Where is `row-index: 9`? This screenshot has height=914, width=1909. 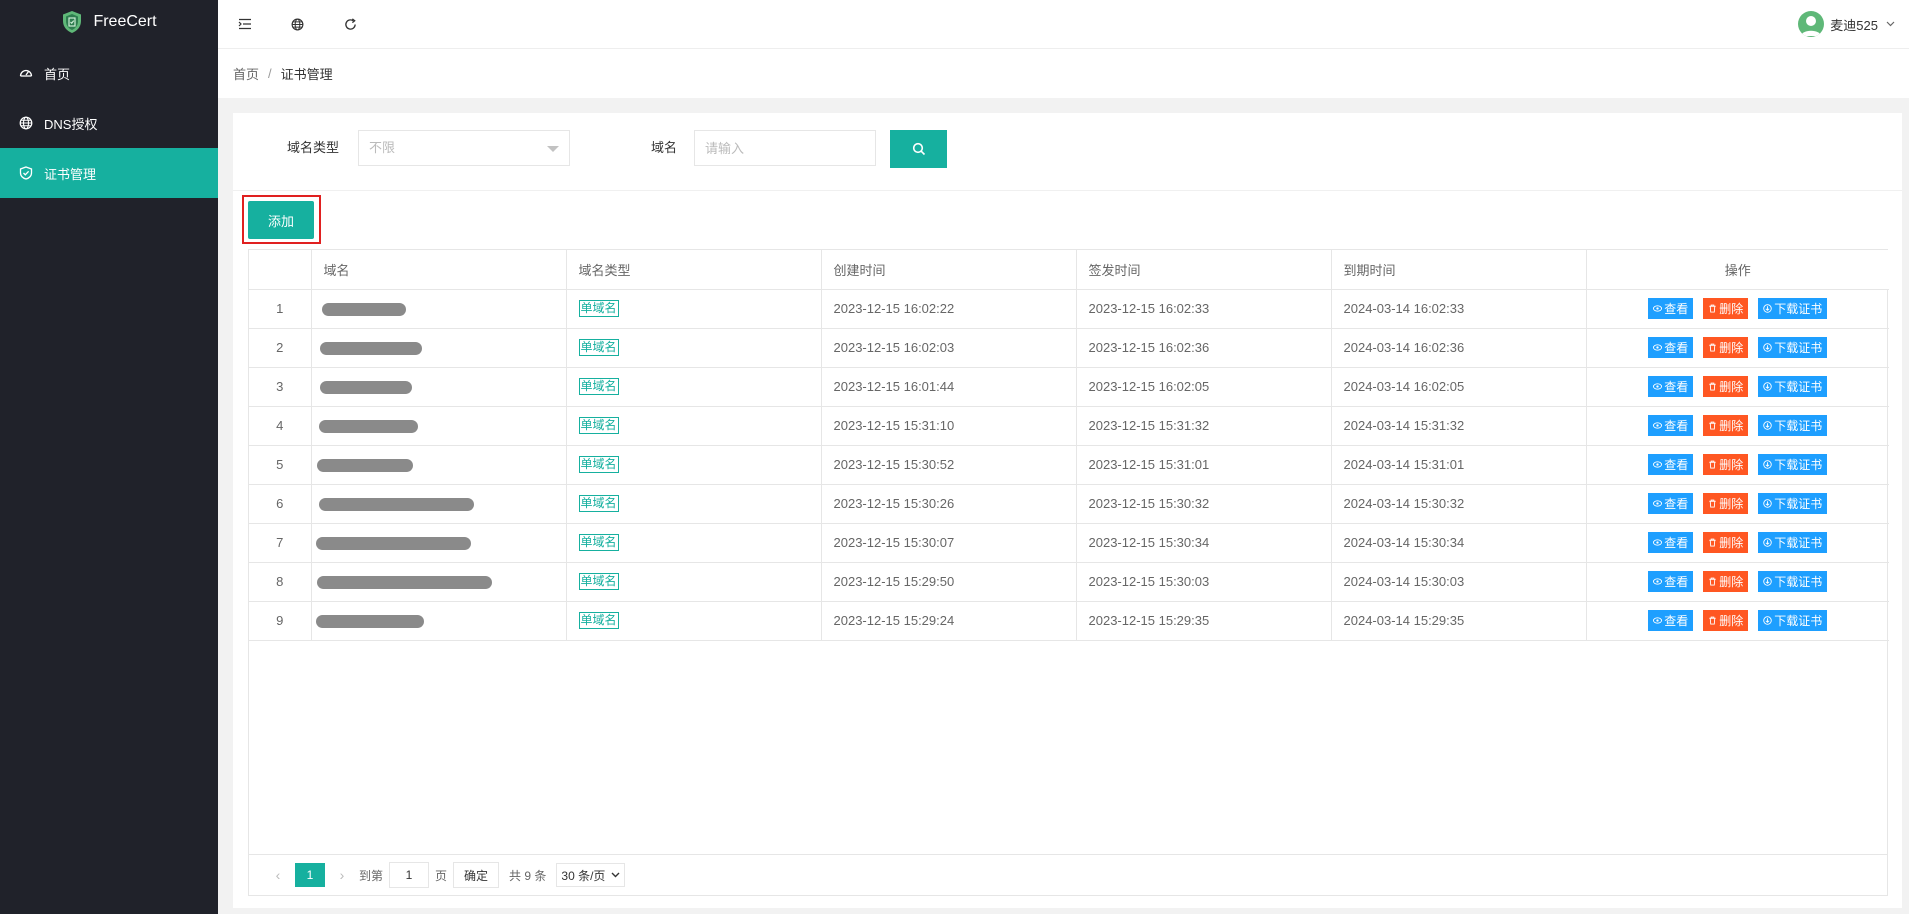 row-index: 9 is located at coordinates (280, 621).